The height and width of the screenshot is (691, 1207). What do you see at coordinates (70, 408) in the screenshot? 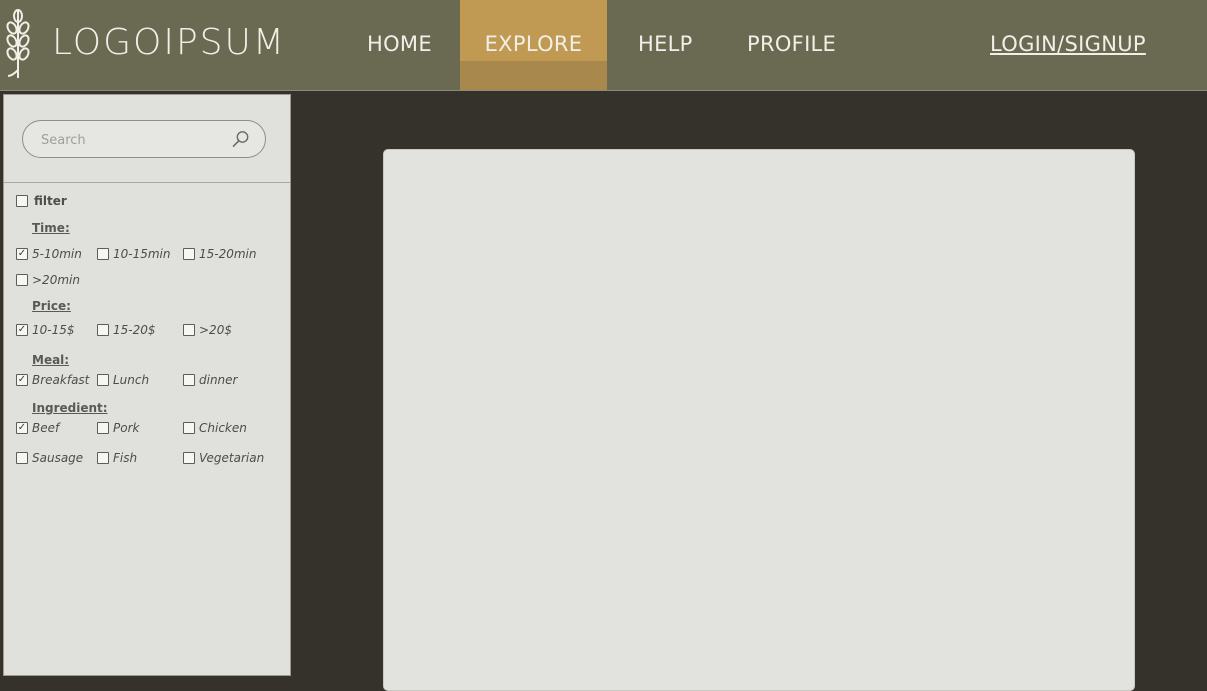
I see `group-label-ingredient: Ingredient:` at bounding box center [70, 408].